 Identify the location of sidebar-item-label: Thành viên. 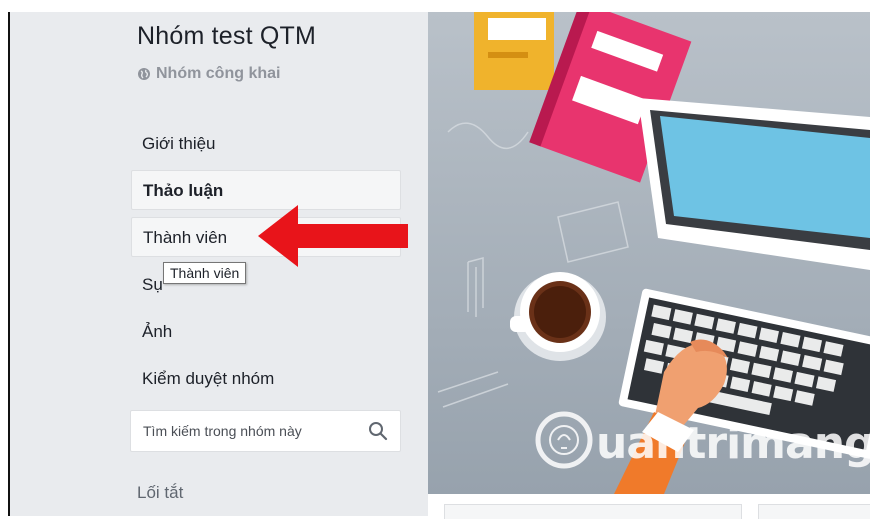
(185, 237).